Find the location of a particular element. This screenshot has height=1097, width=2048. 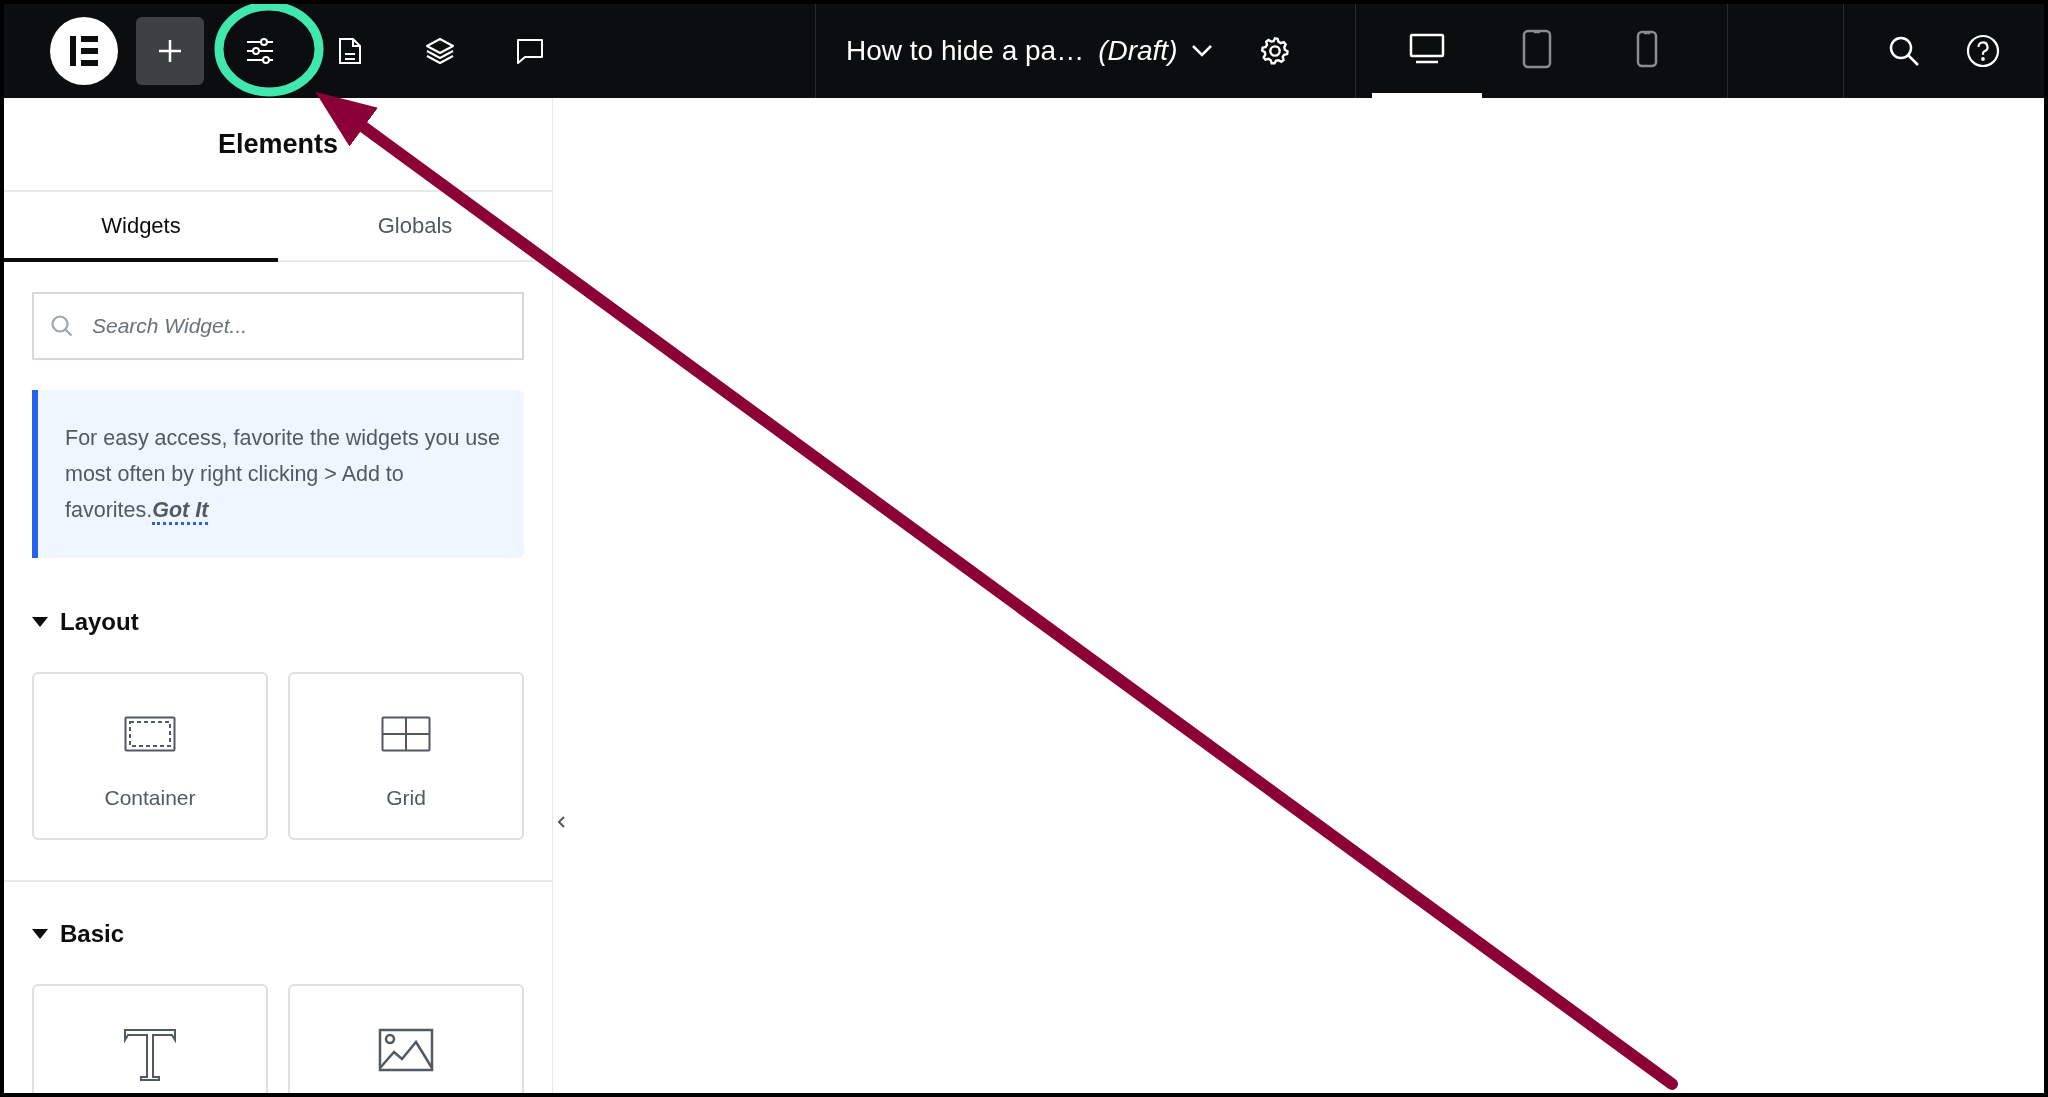

layers-icon is located at coordinates (440, 51).